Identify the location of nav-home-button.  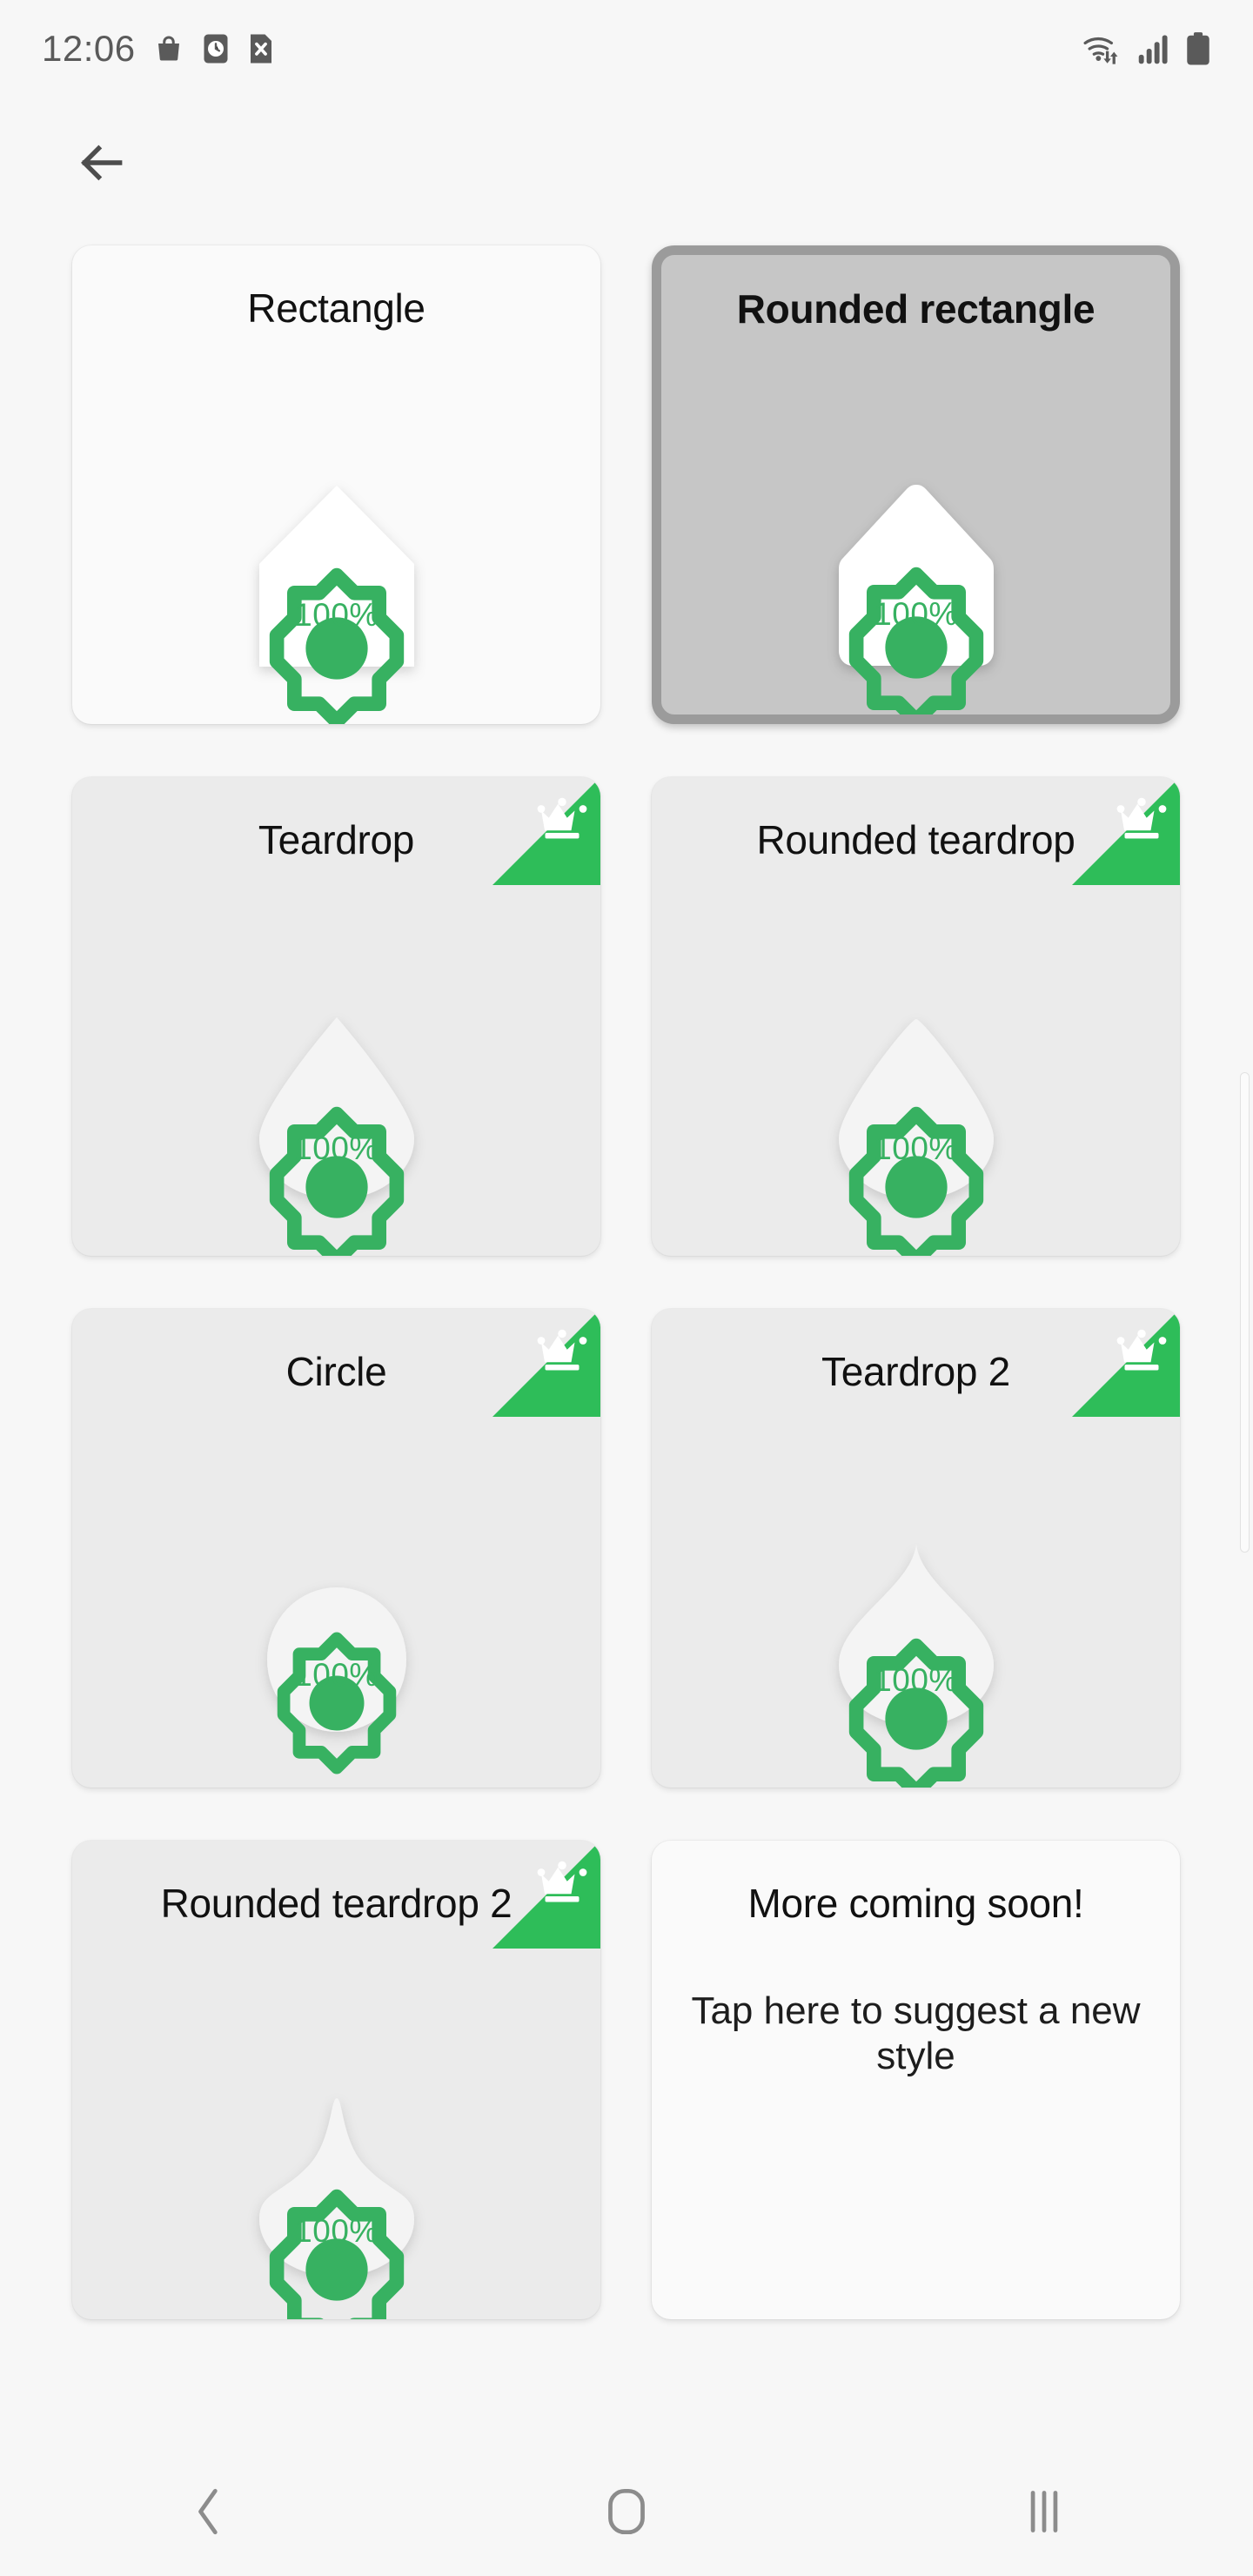
(626, 2511).